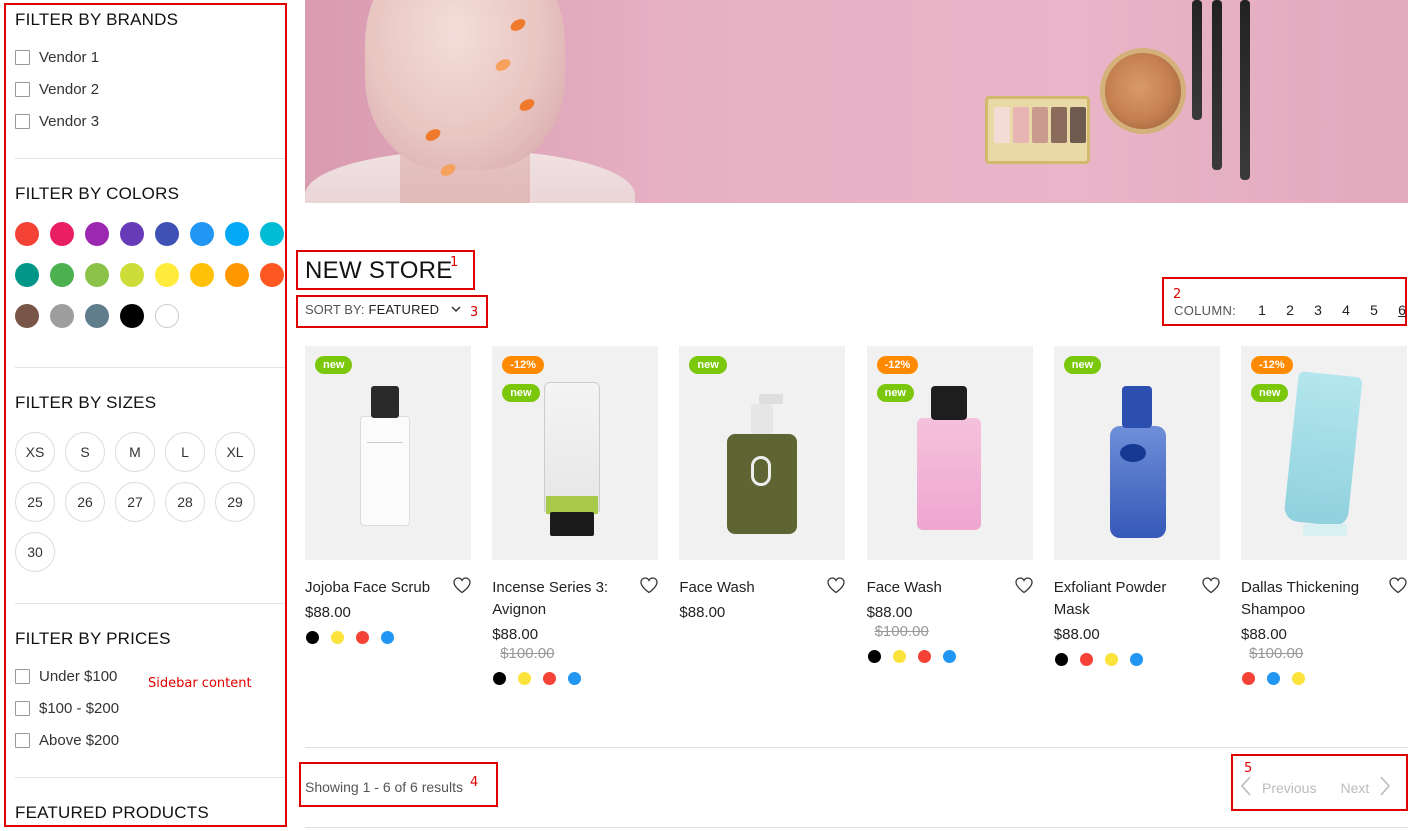  Describe the element at coordinates (135, 502) in the screenshot. I see `size-option: 27` at that location.